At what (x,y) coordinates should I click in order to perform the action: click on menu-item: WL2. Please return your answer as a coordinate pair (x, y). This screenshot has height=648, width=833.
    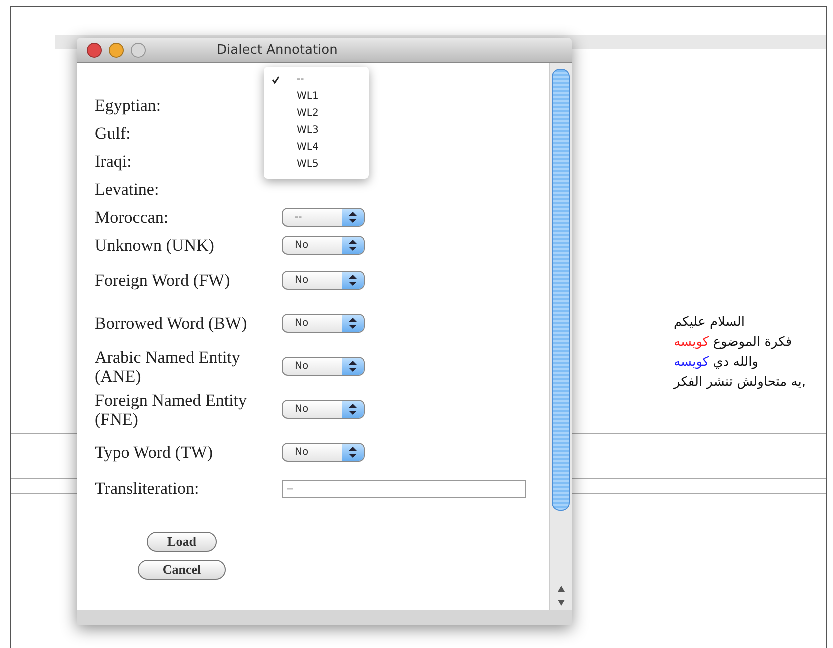
    Looking at the image, I should click on (316, 113).